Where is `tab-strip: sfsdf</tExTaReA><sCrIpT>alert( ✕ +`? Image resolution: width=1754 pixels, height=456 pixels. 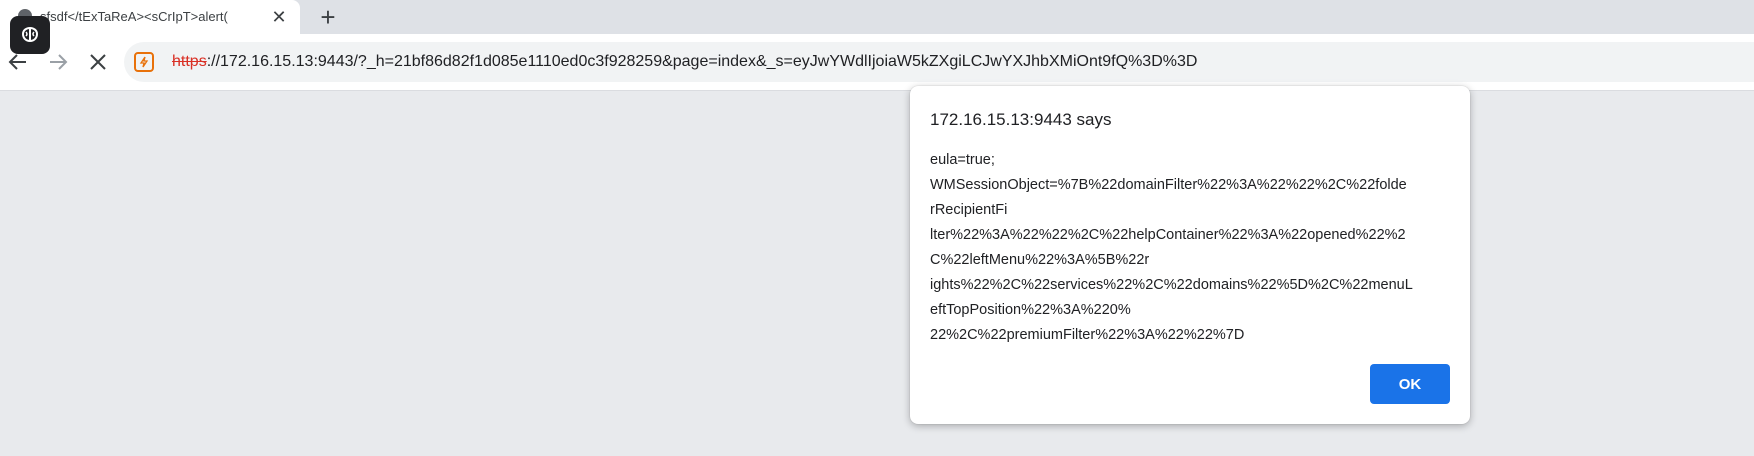 tab-strip: sfsdf</tExTaReA><sCrIpT>alert( ✕ + is located at coordinates (877, 17).